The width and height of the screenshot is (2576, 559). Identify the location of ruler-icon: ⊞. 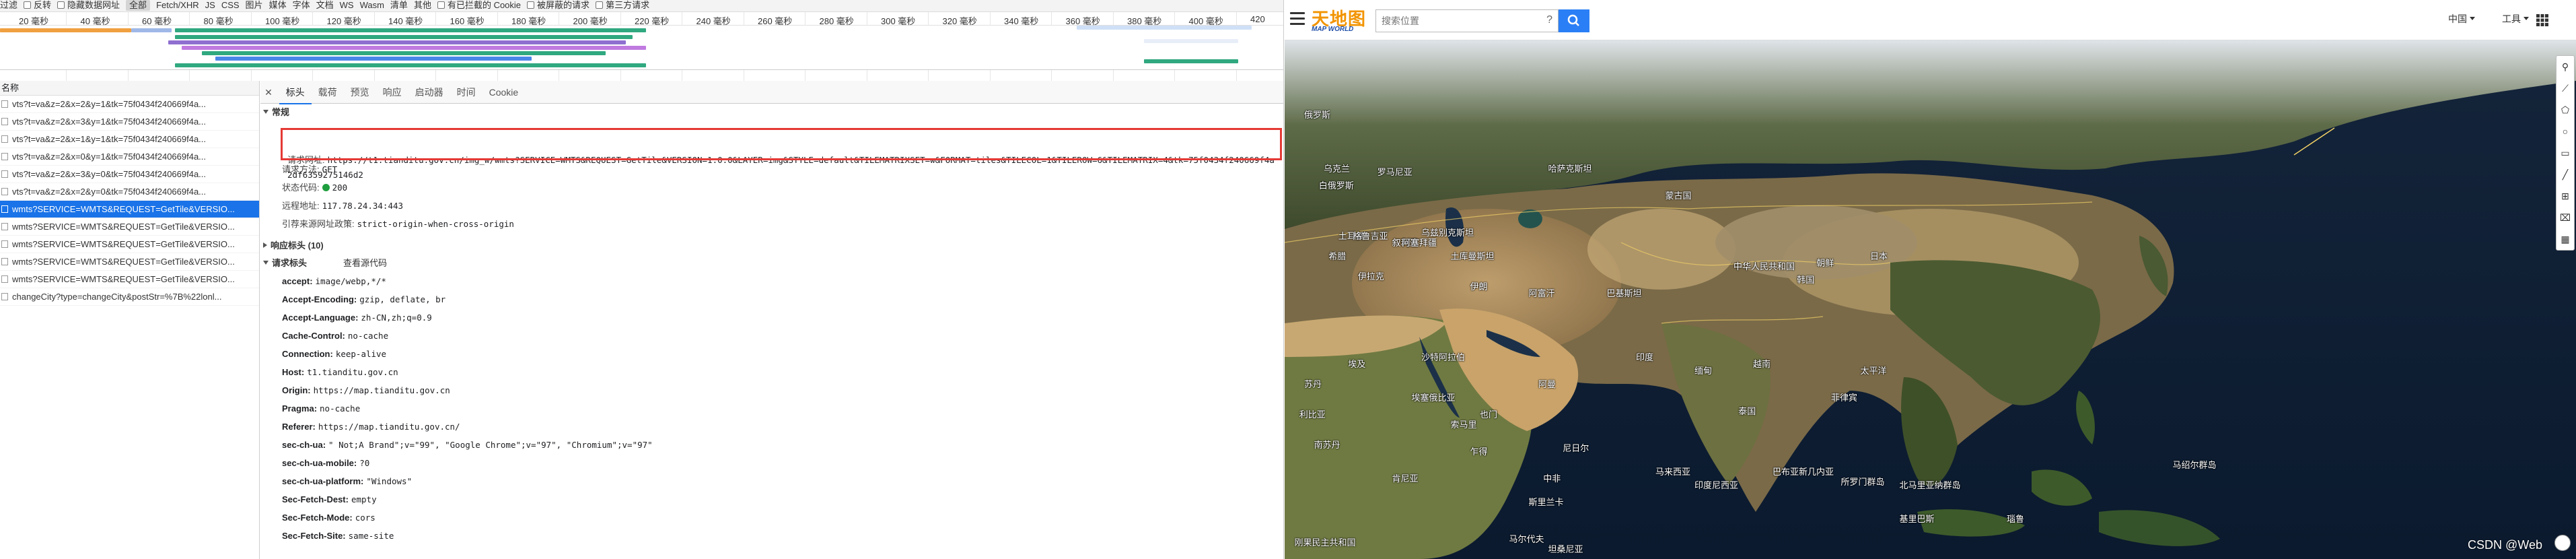
(2565, 196).